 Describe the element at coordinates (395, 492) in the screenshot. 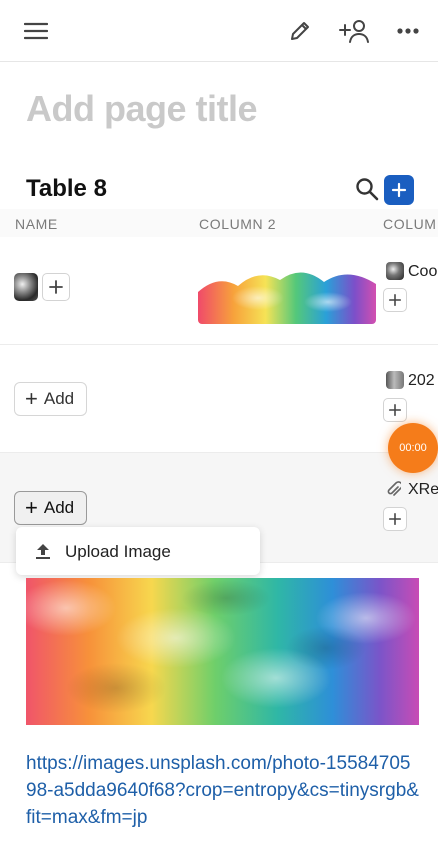

I see `paperclip-icon` at that location.